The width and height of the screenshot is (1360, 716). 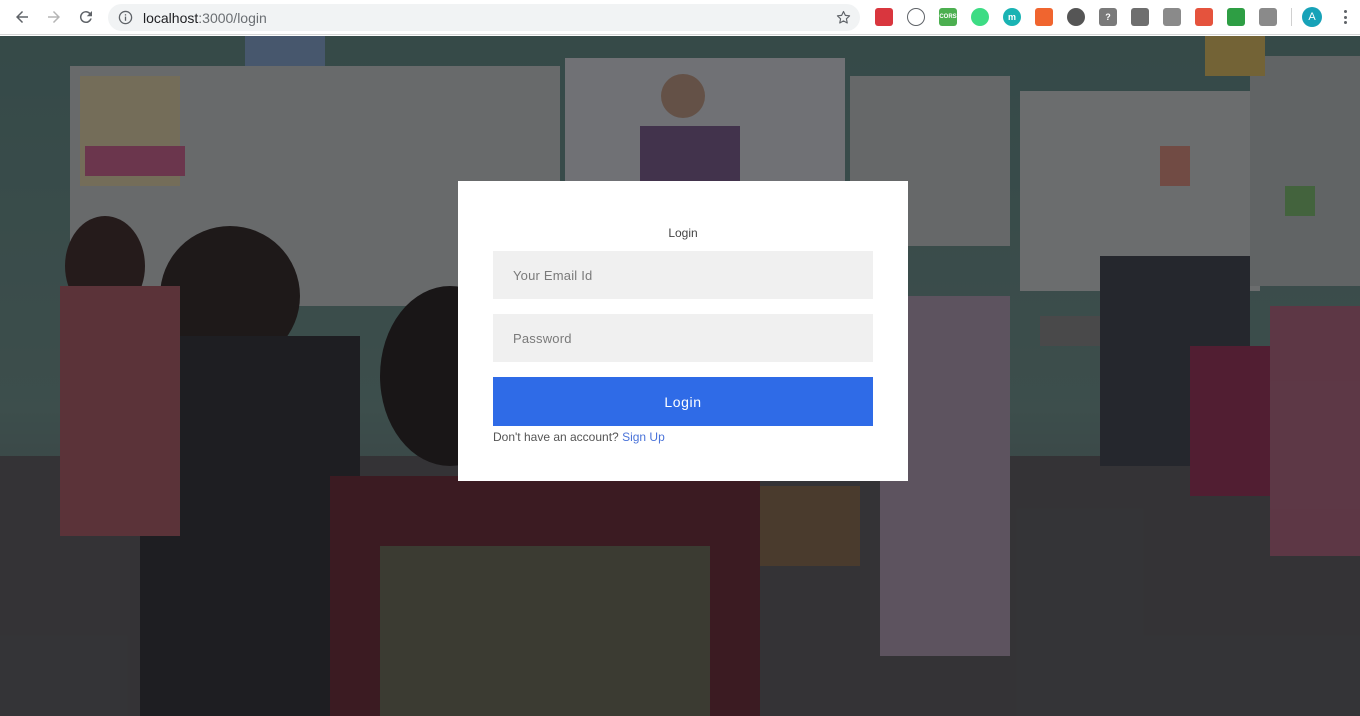 I want to click on url-text: localhost:3000/login, so click(x=205, y=18).